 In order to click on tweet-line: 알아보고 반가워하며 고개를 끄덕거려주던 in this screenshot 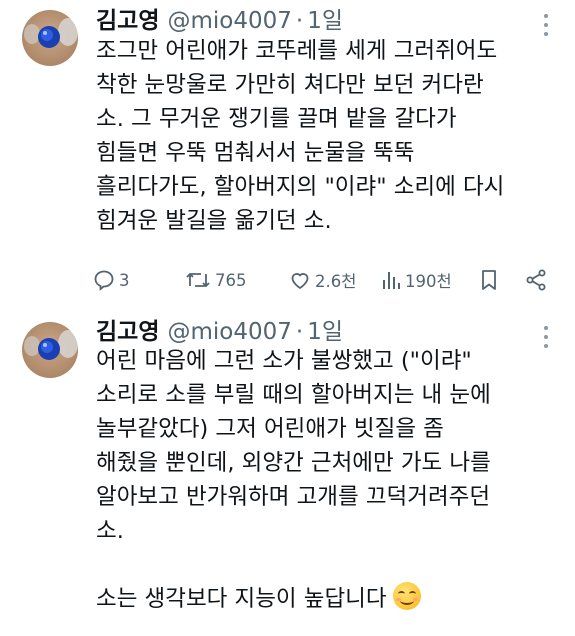, I will do `click(293, 497)`.